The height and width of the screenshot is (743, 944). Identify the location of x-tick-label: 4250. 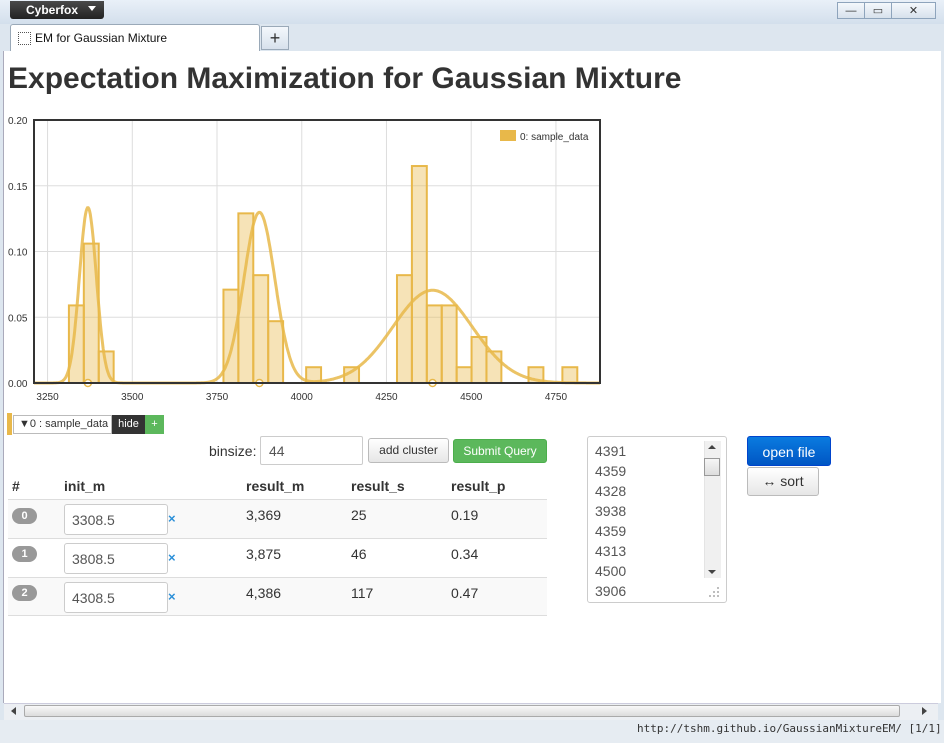
(386, 397).